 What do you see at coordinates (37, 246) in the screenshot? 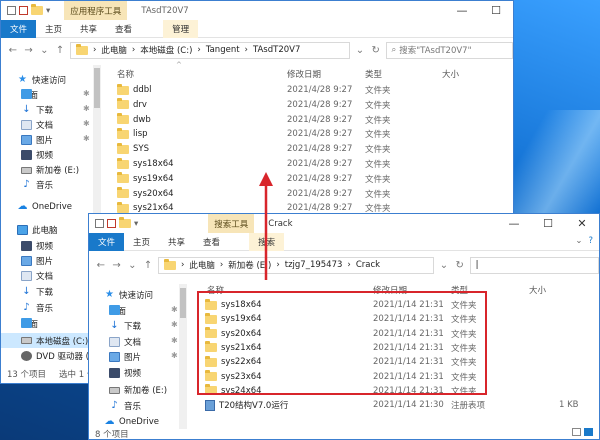
I see `sidebar-item-videos: 视频` at bounding box center [37, 246].